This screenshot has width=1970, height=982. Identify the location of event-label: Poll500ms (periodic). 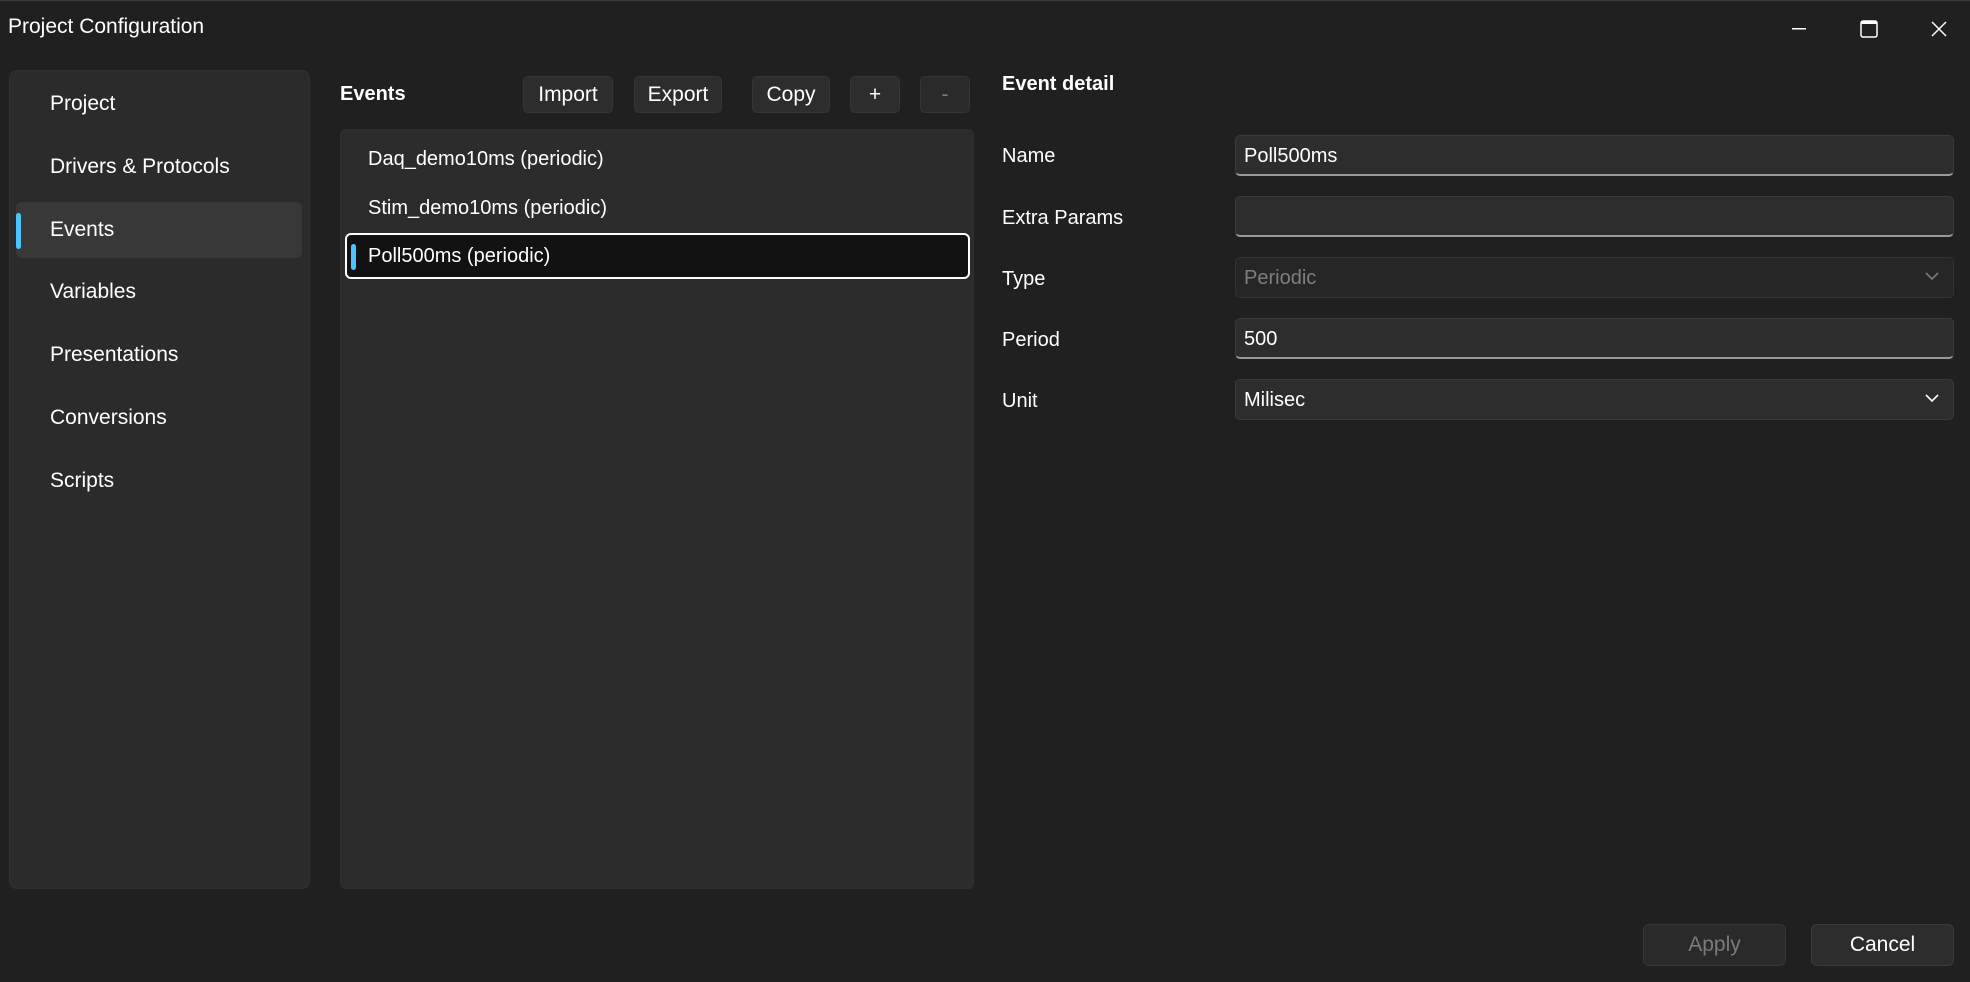
(459, 256).